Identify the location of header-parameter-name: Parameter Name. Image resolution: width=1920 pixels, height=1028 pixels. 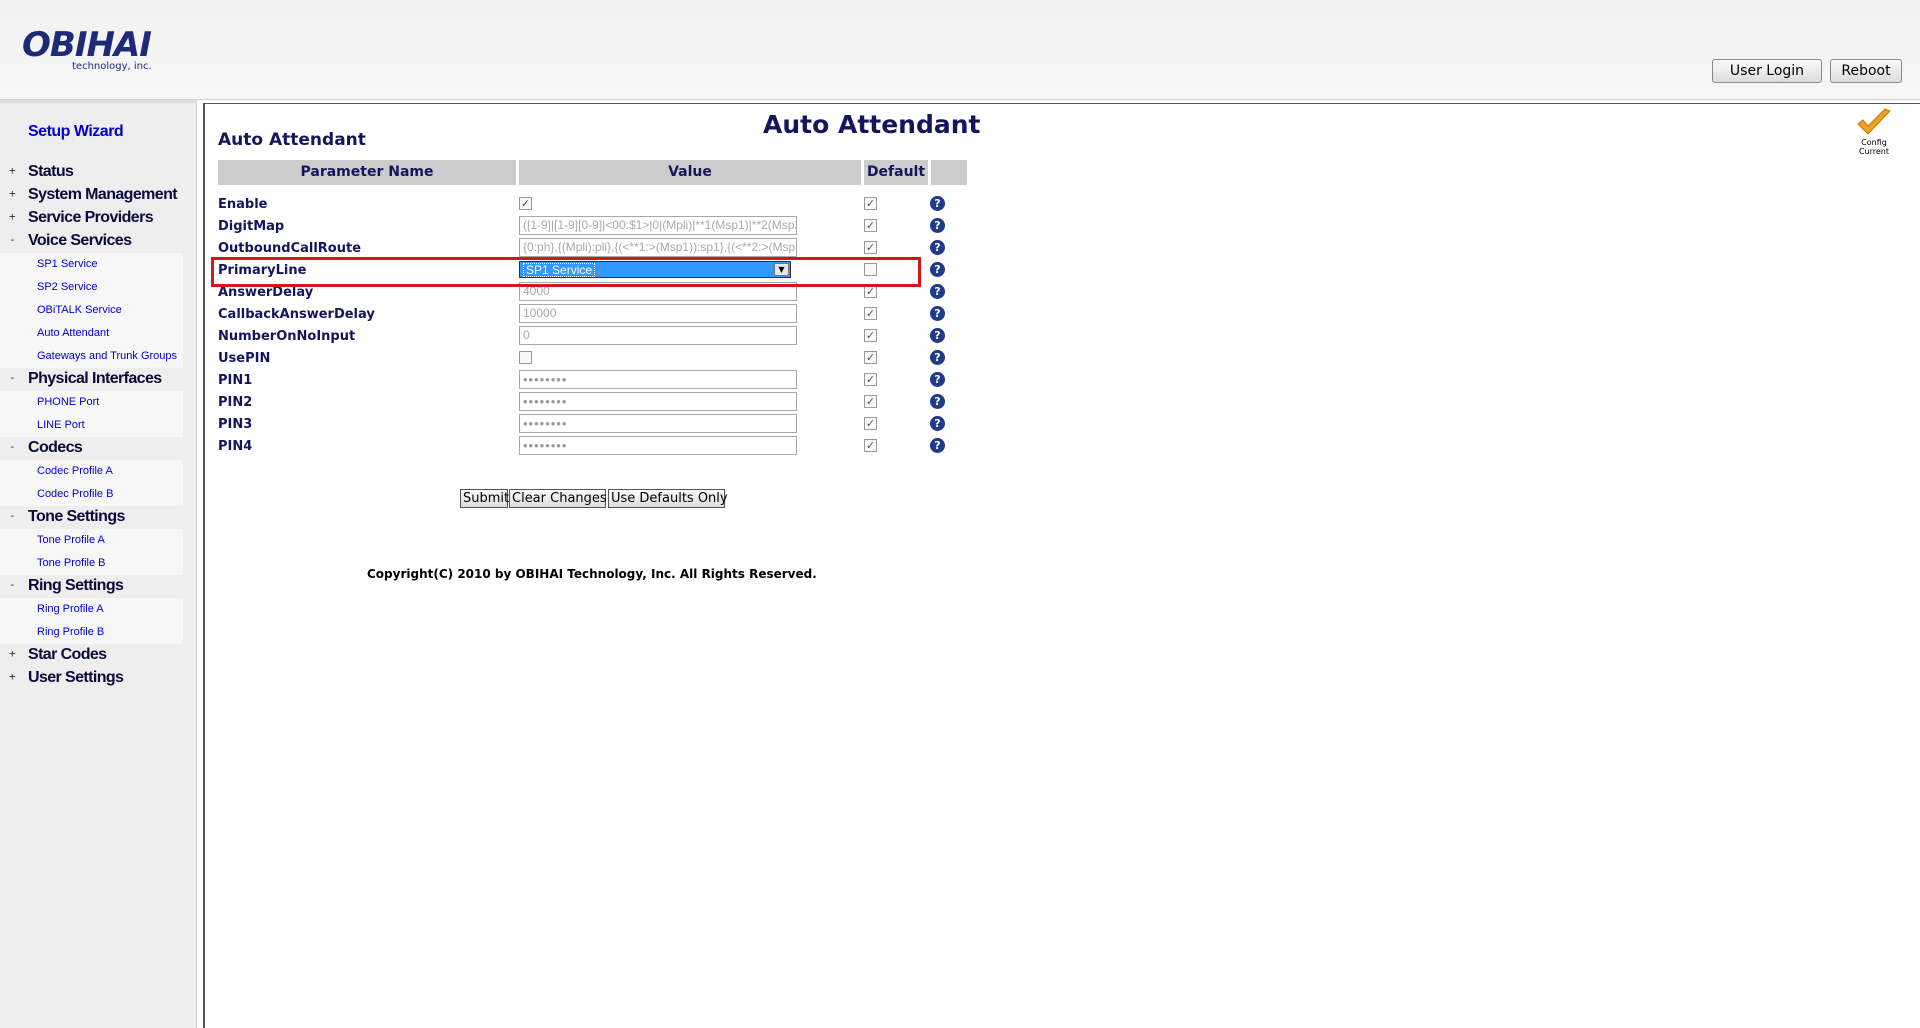
(367, 172).